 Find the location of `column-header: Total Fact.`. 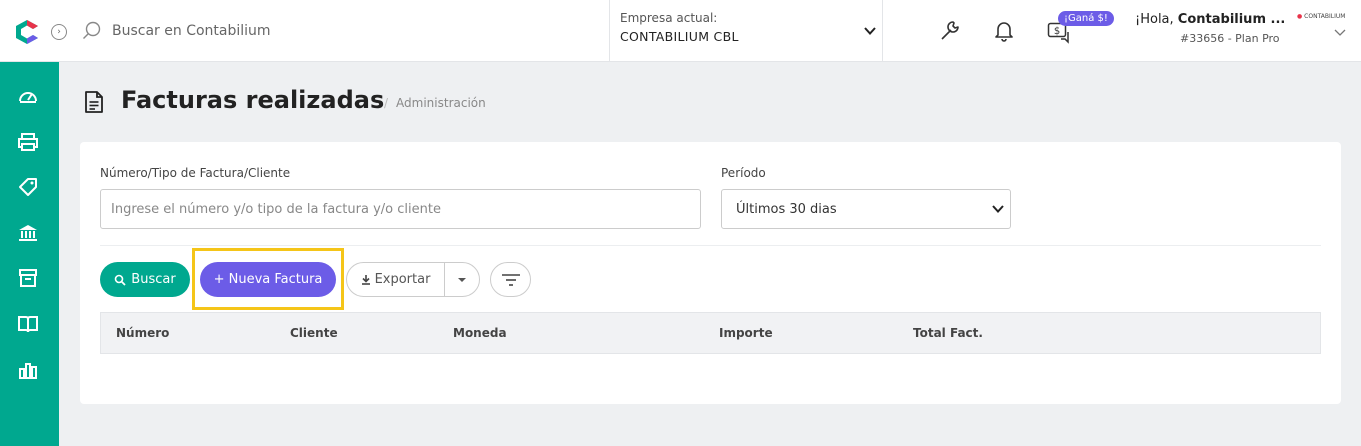

column-header: Total Fact. is located at coordinates (948, 333).